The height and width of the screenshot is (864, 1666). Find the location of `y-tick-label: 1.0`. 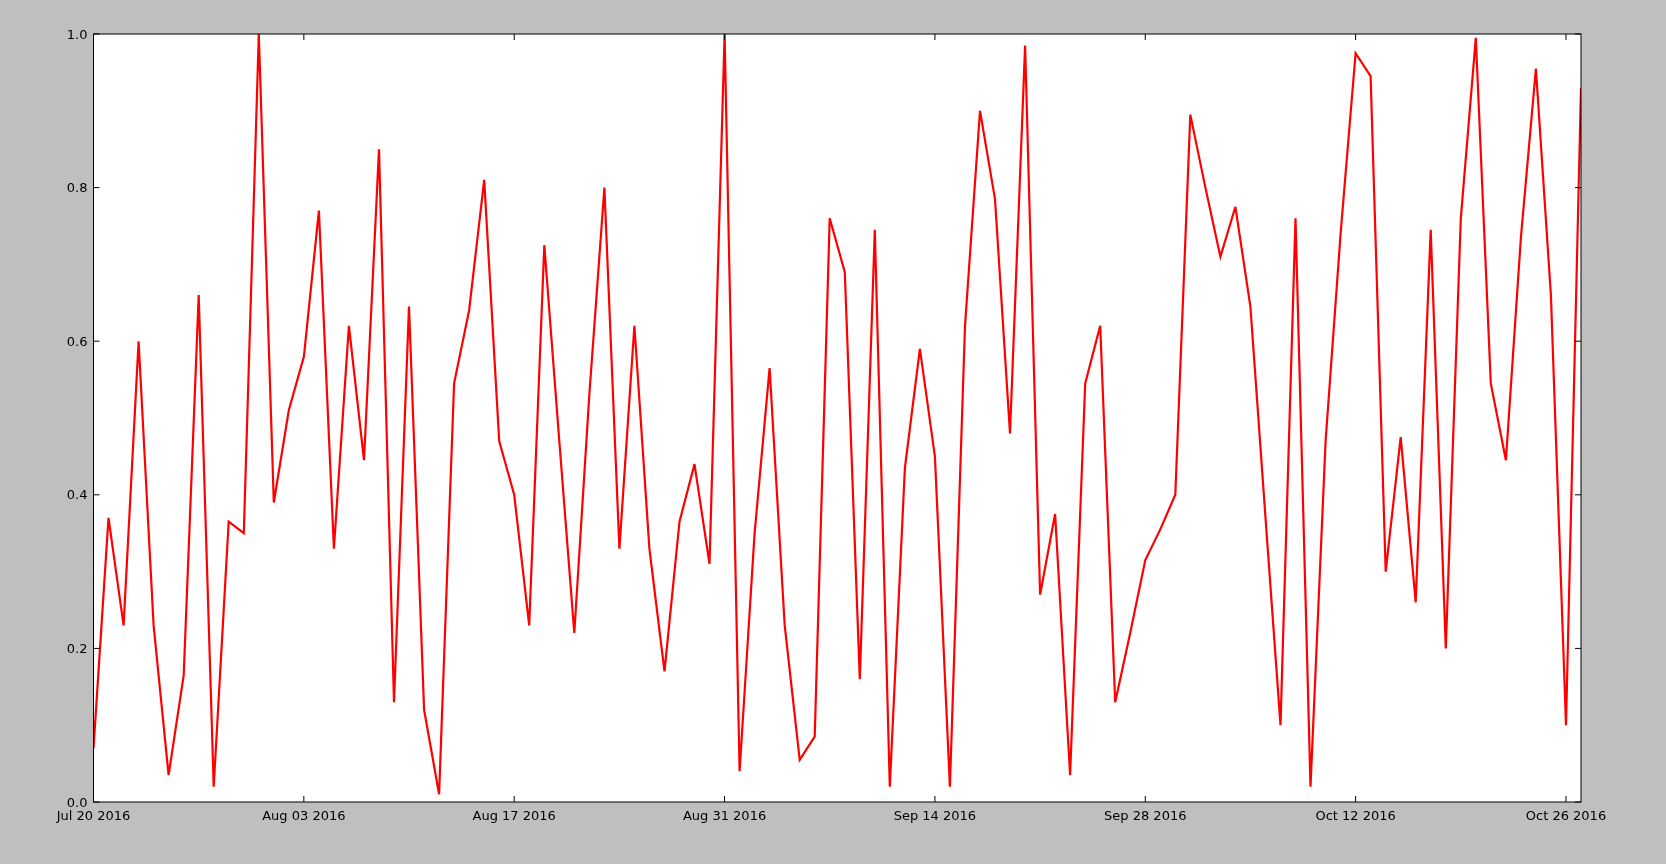

y-tick-label: 1.0 is located at coordinates (77, 34).